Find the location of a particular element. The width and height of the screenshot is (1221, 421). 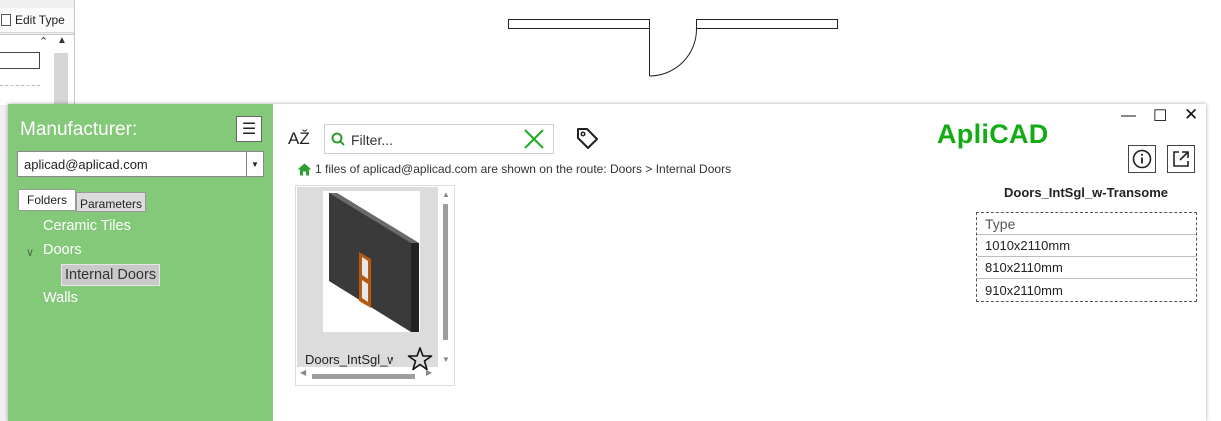

edit-type-icon is located at coordinates (6, 20).